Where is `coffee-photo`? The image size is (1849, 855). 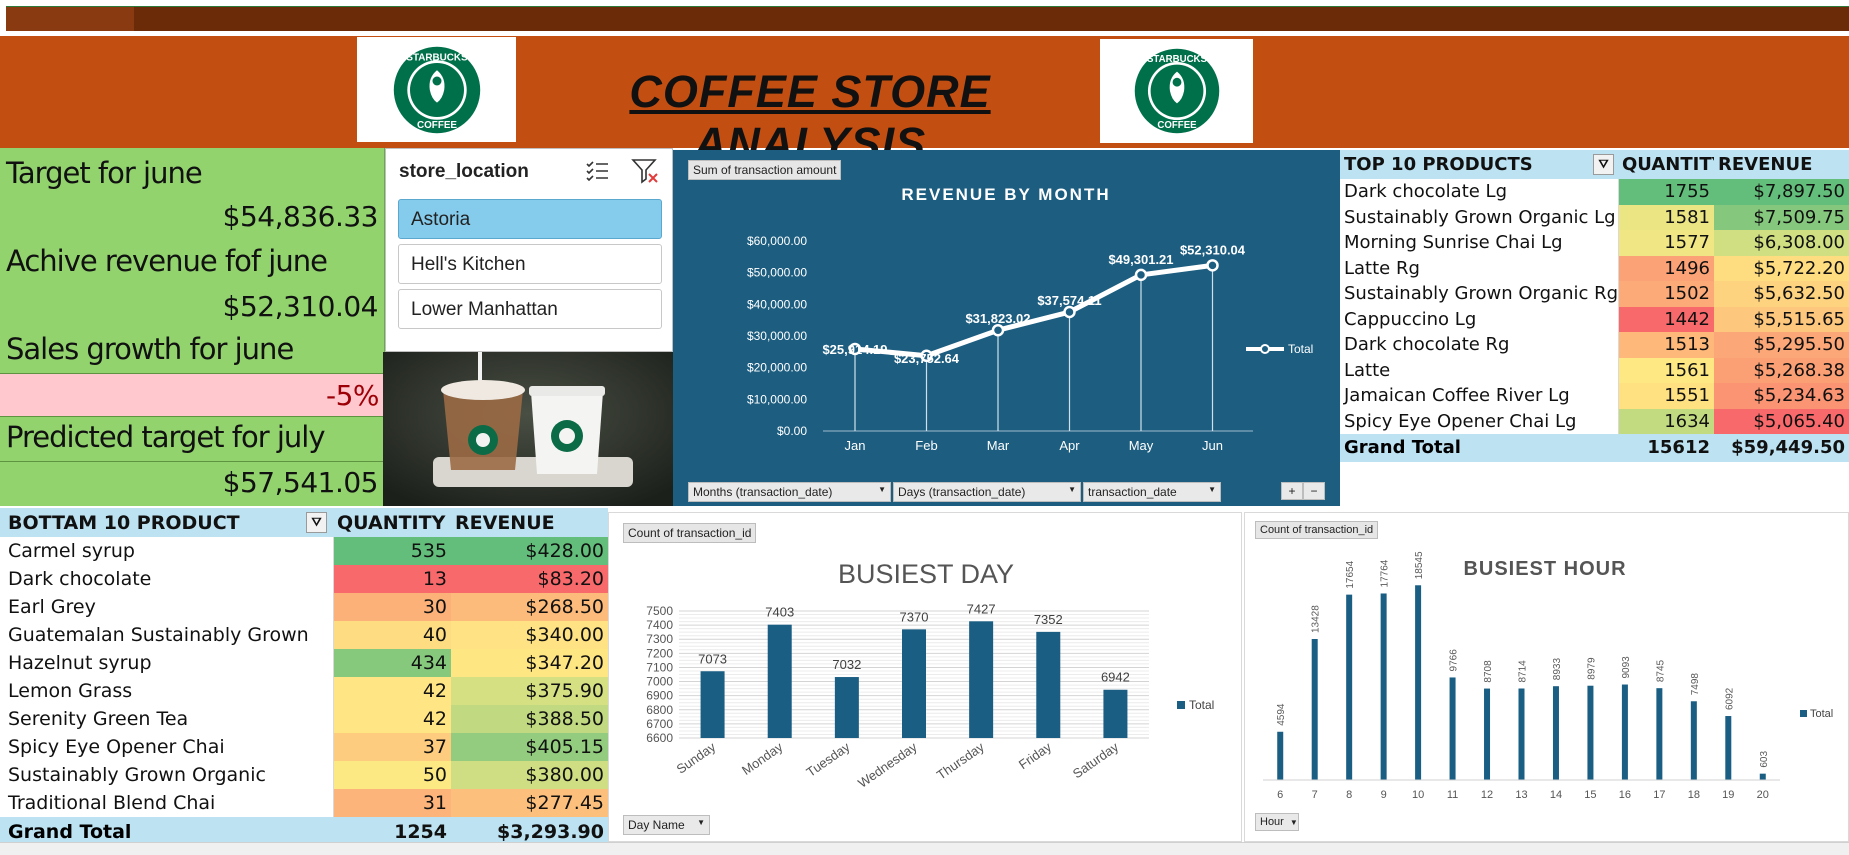
coffee-photo is located at coordinates (528, 429).